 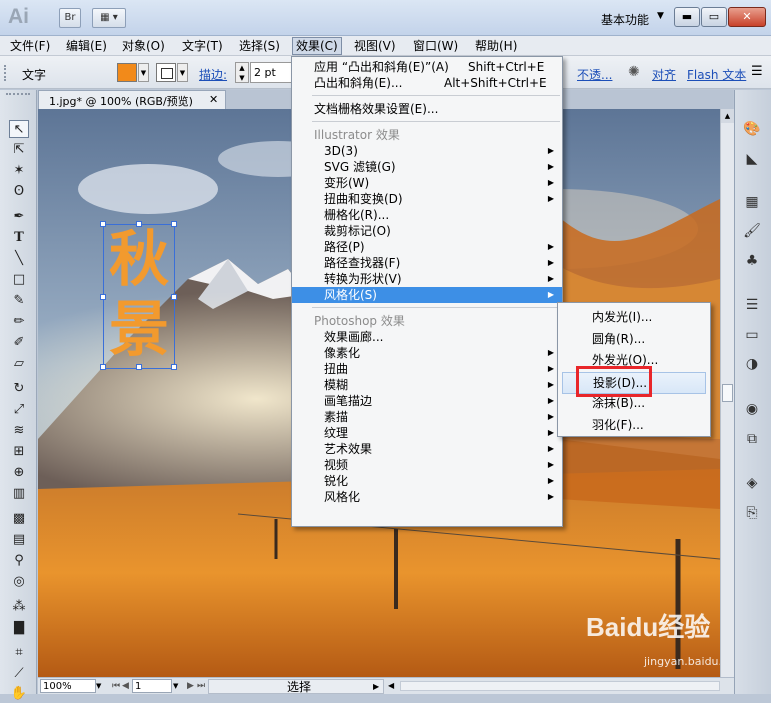 What do you see at coordinates (143, 46) in the screenshot?
I see `menu-object: 对象(O)` at bounding box center [143, 46].